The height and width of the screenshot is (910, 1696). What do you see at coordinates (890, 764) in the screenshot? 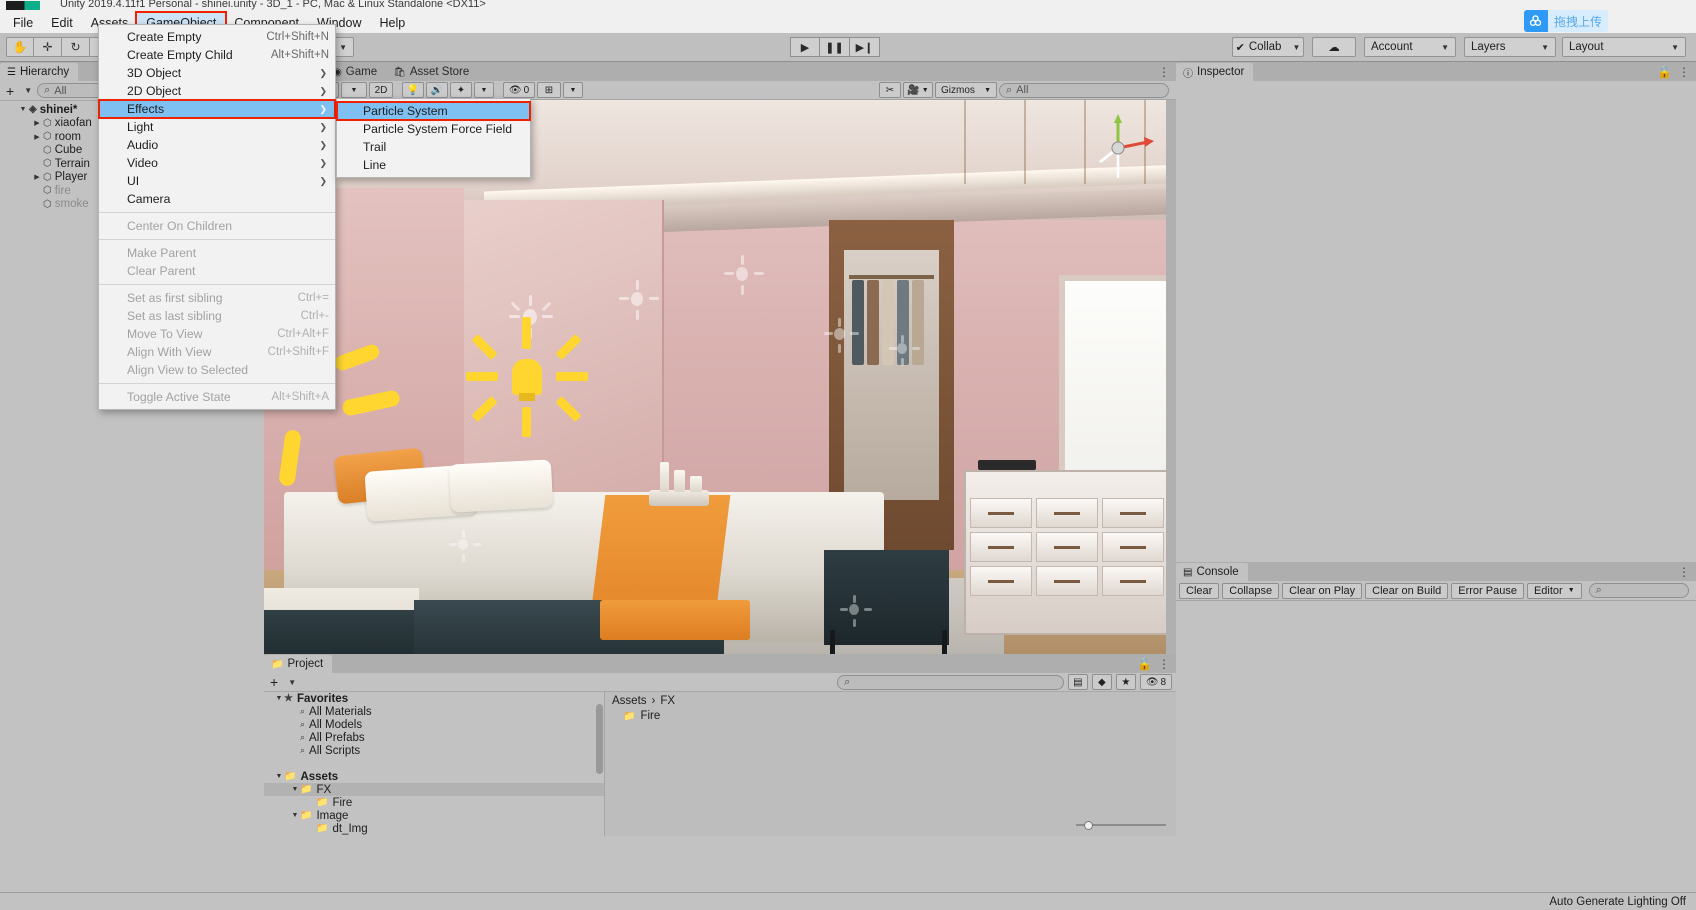
I see `project-contents-pane: Assets › FX 📁 Fire` at bounding box center [890, 764].